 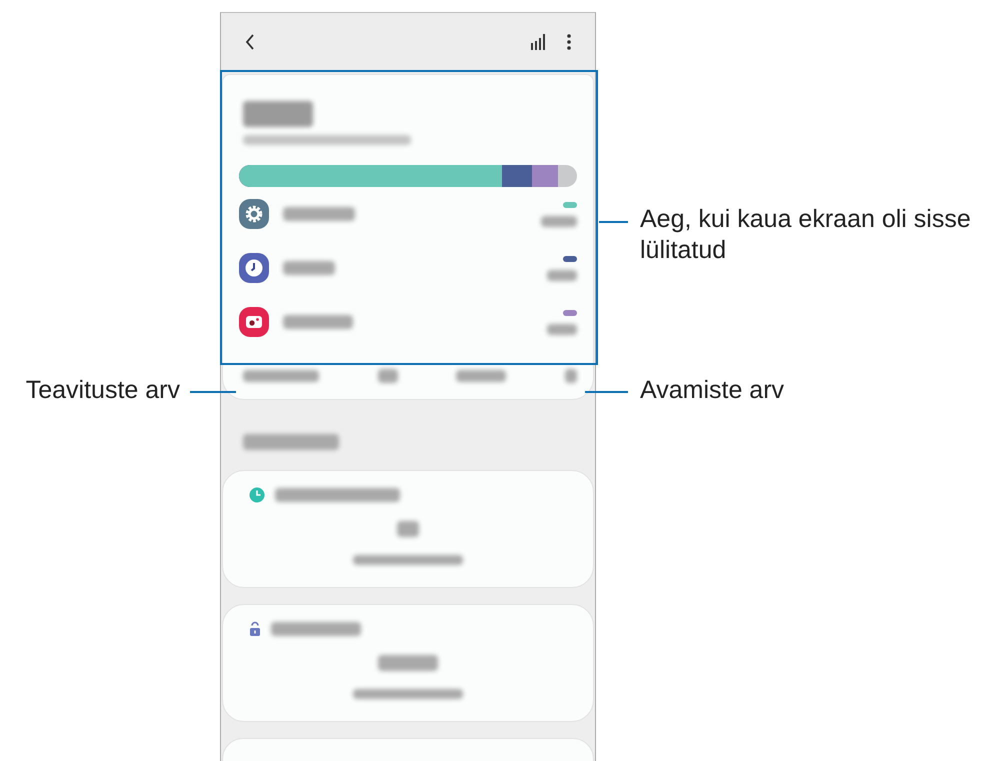 I want to click on callout-label: Teavituste arv, so click(x=102, y=390).